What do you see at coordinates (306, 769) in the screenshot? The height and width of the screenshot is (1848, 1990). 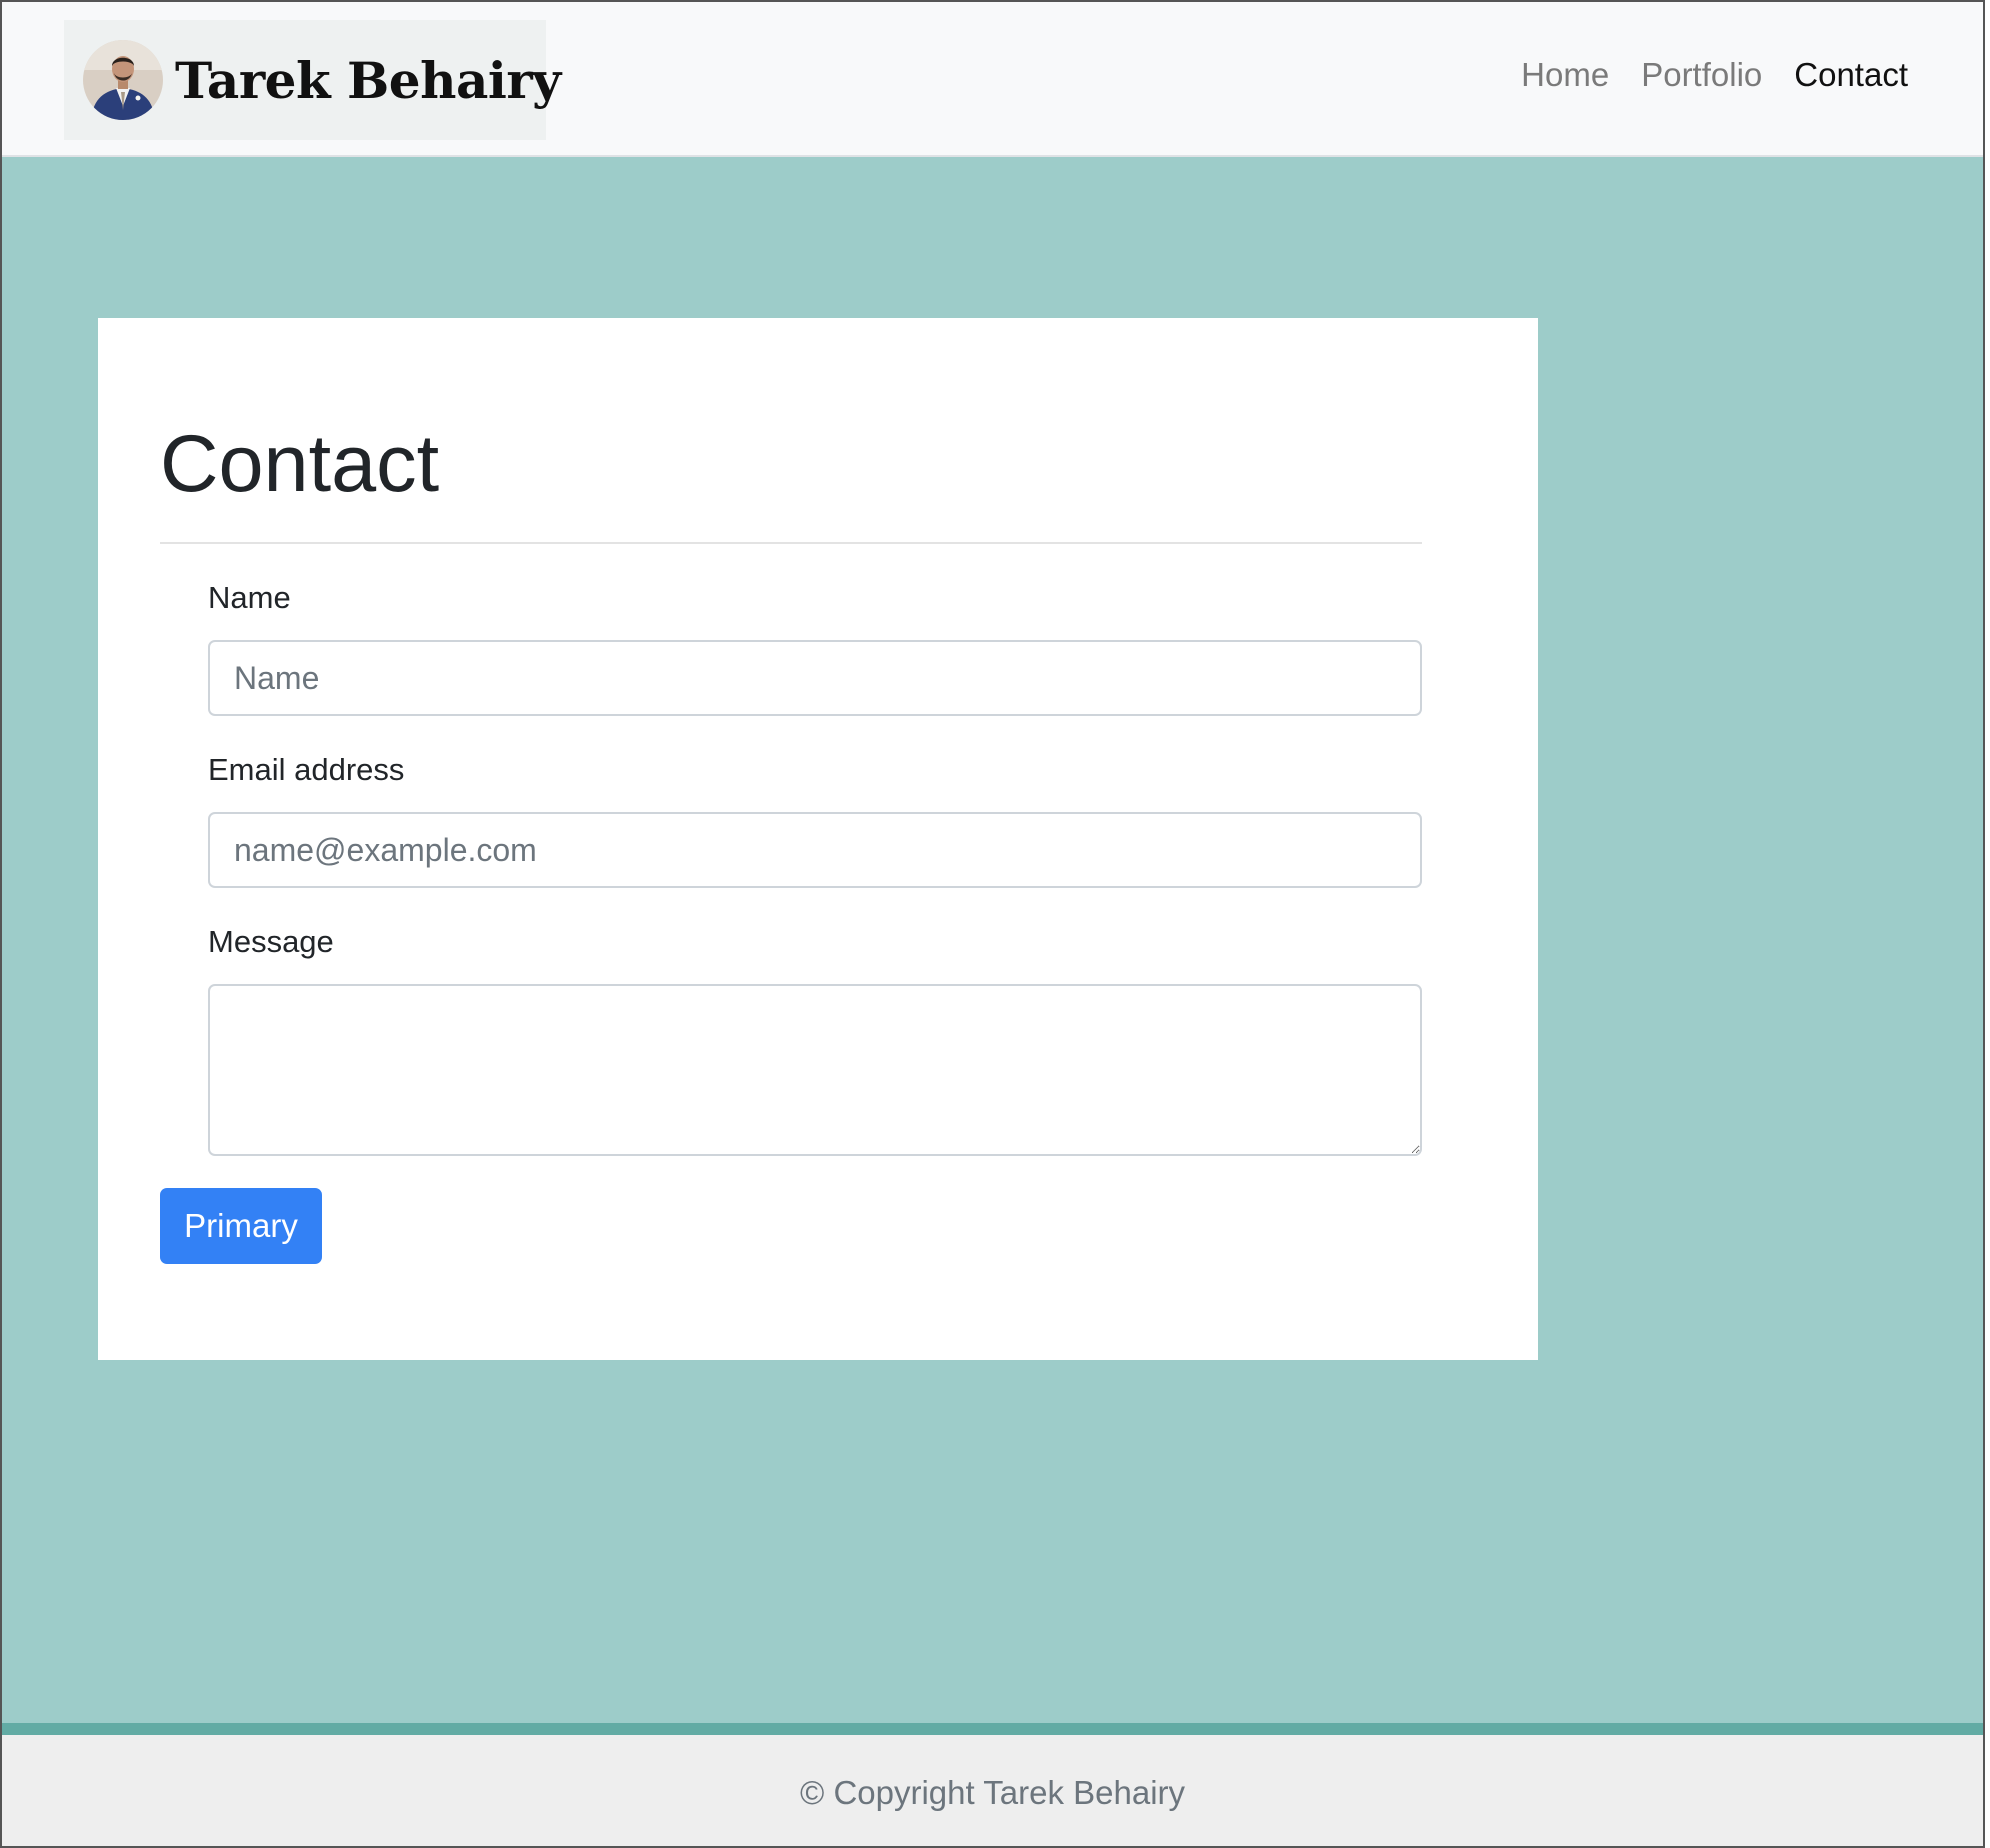 I see `email-label: Email address` at bounding box center [306, 769].